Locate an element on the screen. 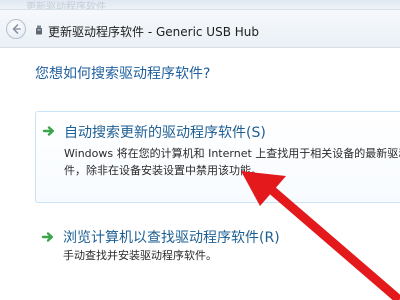  wizard-header: 更新驱动程序软件 - Generic USB Hub is located at coordinates (200, 29).